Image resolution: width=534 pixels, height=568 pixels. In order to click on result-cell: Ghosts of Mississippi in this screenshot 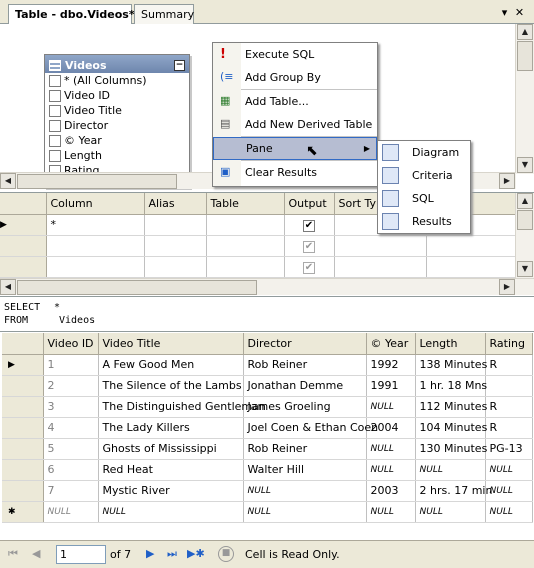, I will do `click(171, 449)`.